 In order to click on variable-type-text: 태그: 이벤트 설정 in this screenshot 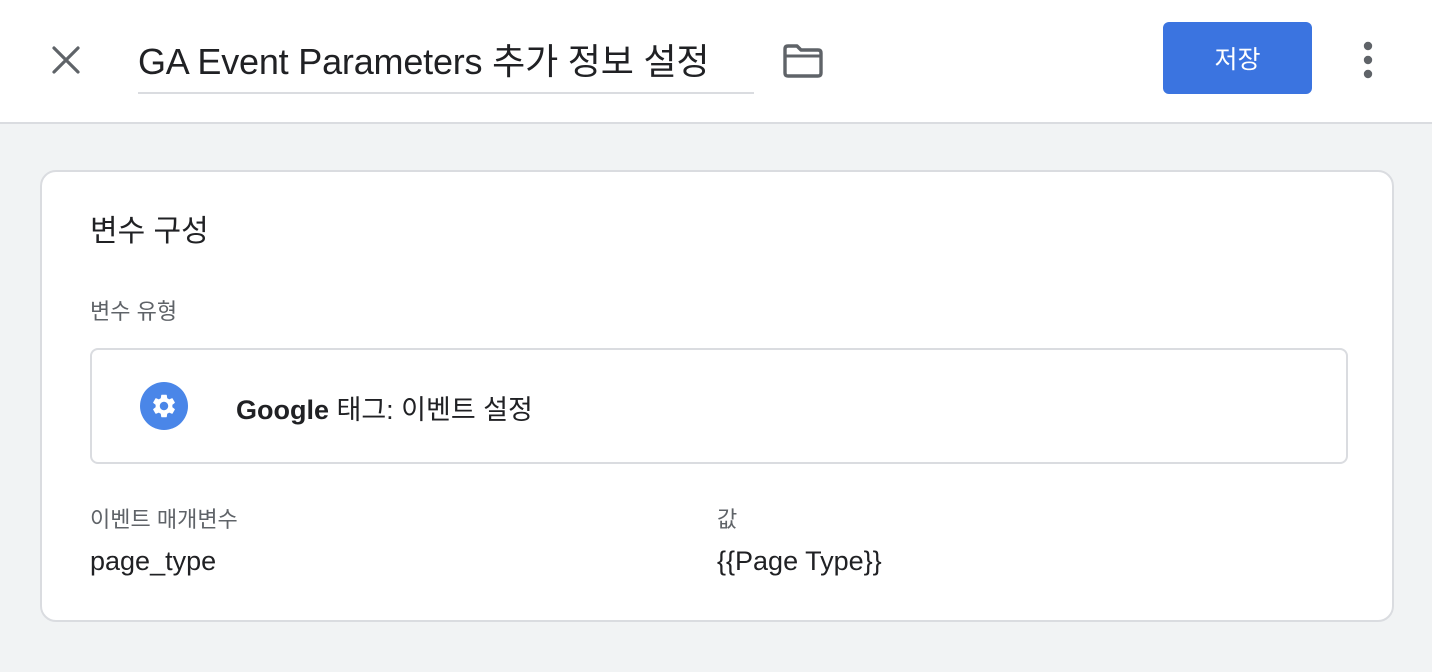, I will do `click(431, 410)`.